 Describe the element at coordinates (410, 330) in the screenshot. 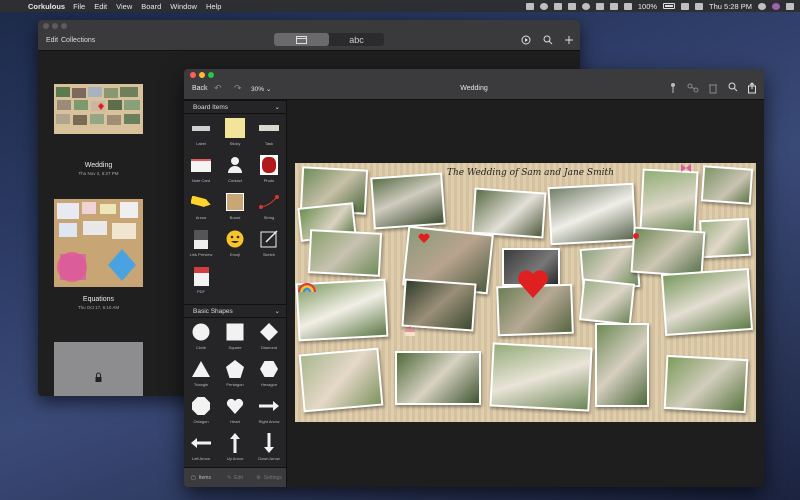

I see `cake-emoji` at that location.